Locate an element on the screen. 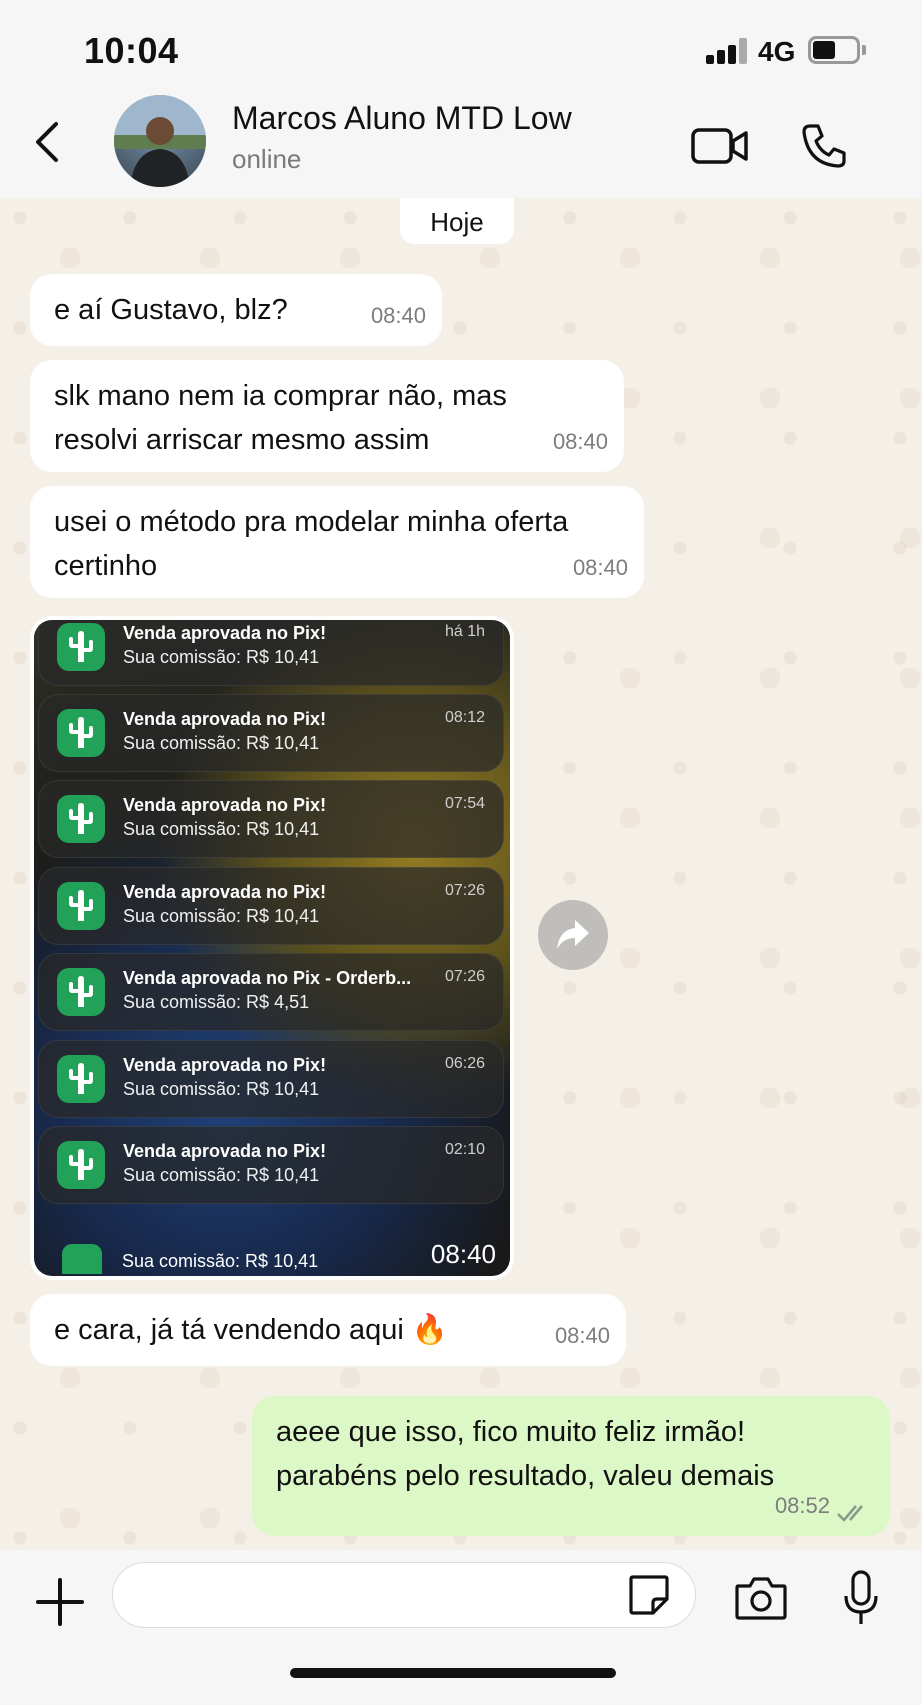 This screenshot has width=922, height=1705. camera-button is located at coordinates (761, 1598).